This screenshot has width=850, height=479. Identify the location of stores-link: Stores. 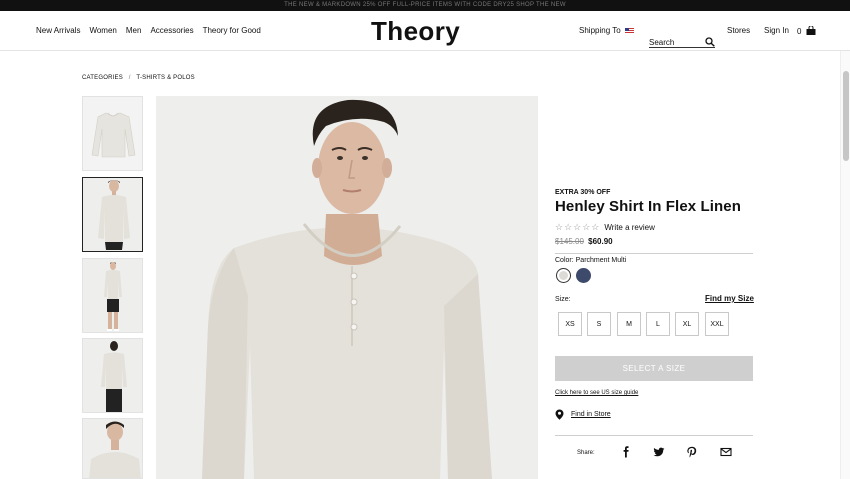
(738, 30).